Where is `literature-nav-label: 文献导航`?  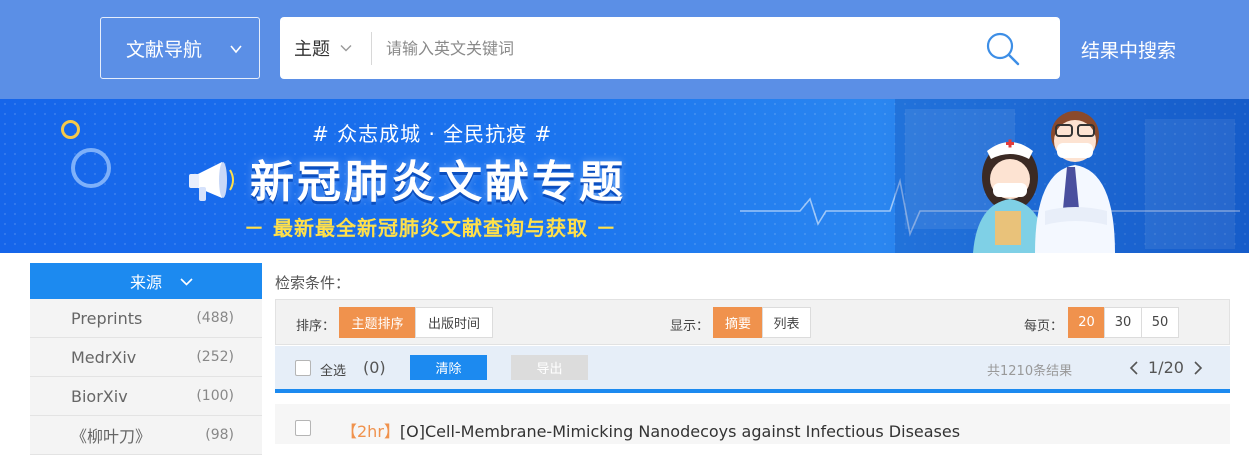 literature-nav-label: 文献导航 is located at coordinates (164, 49).